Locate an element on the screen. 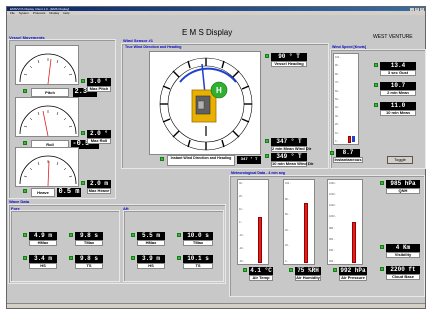  heave-status-dot is located at coordinates (25, 191).